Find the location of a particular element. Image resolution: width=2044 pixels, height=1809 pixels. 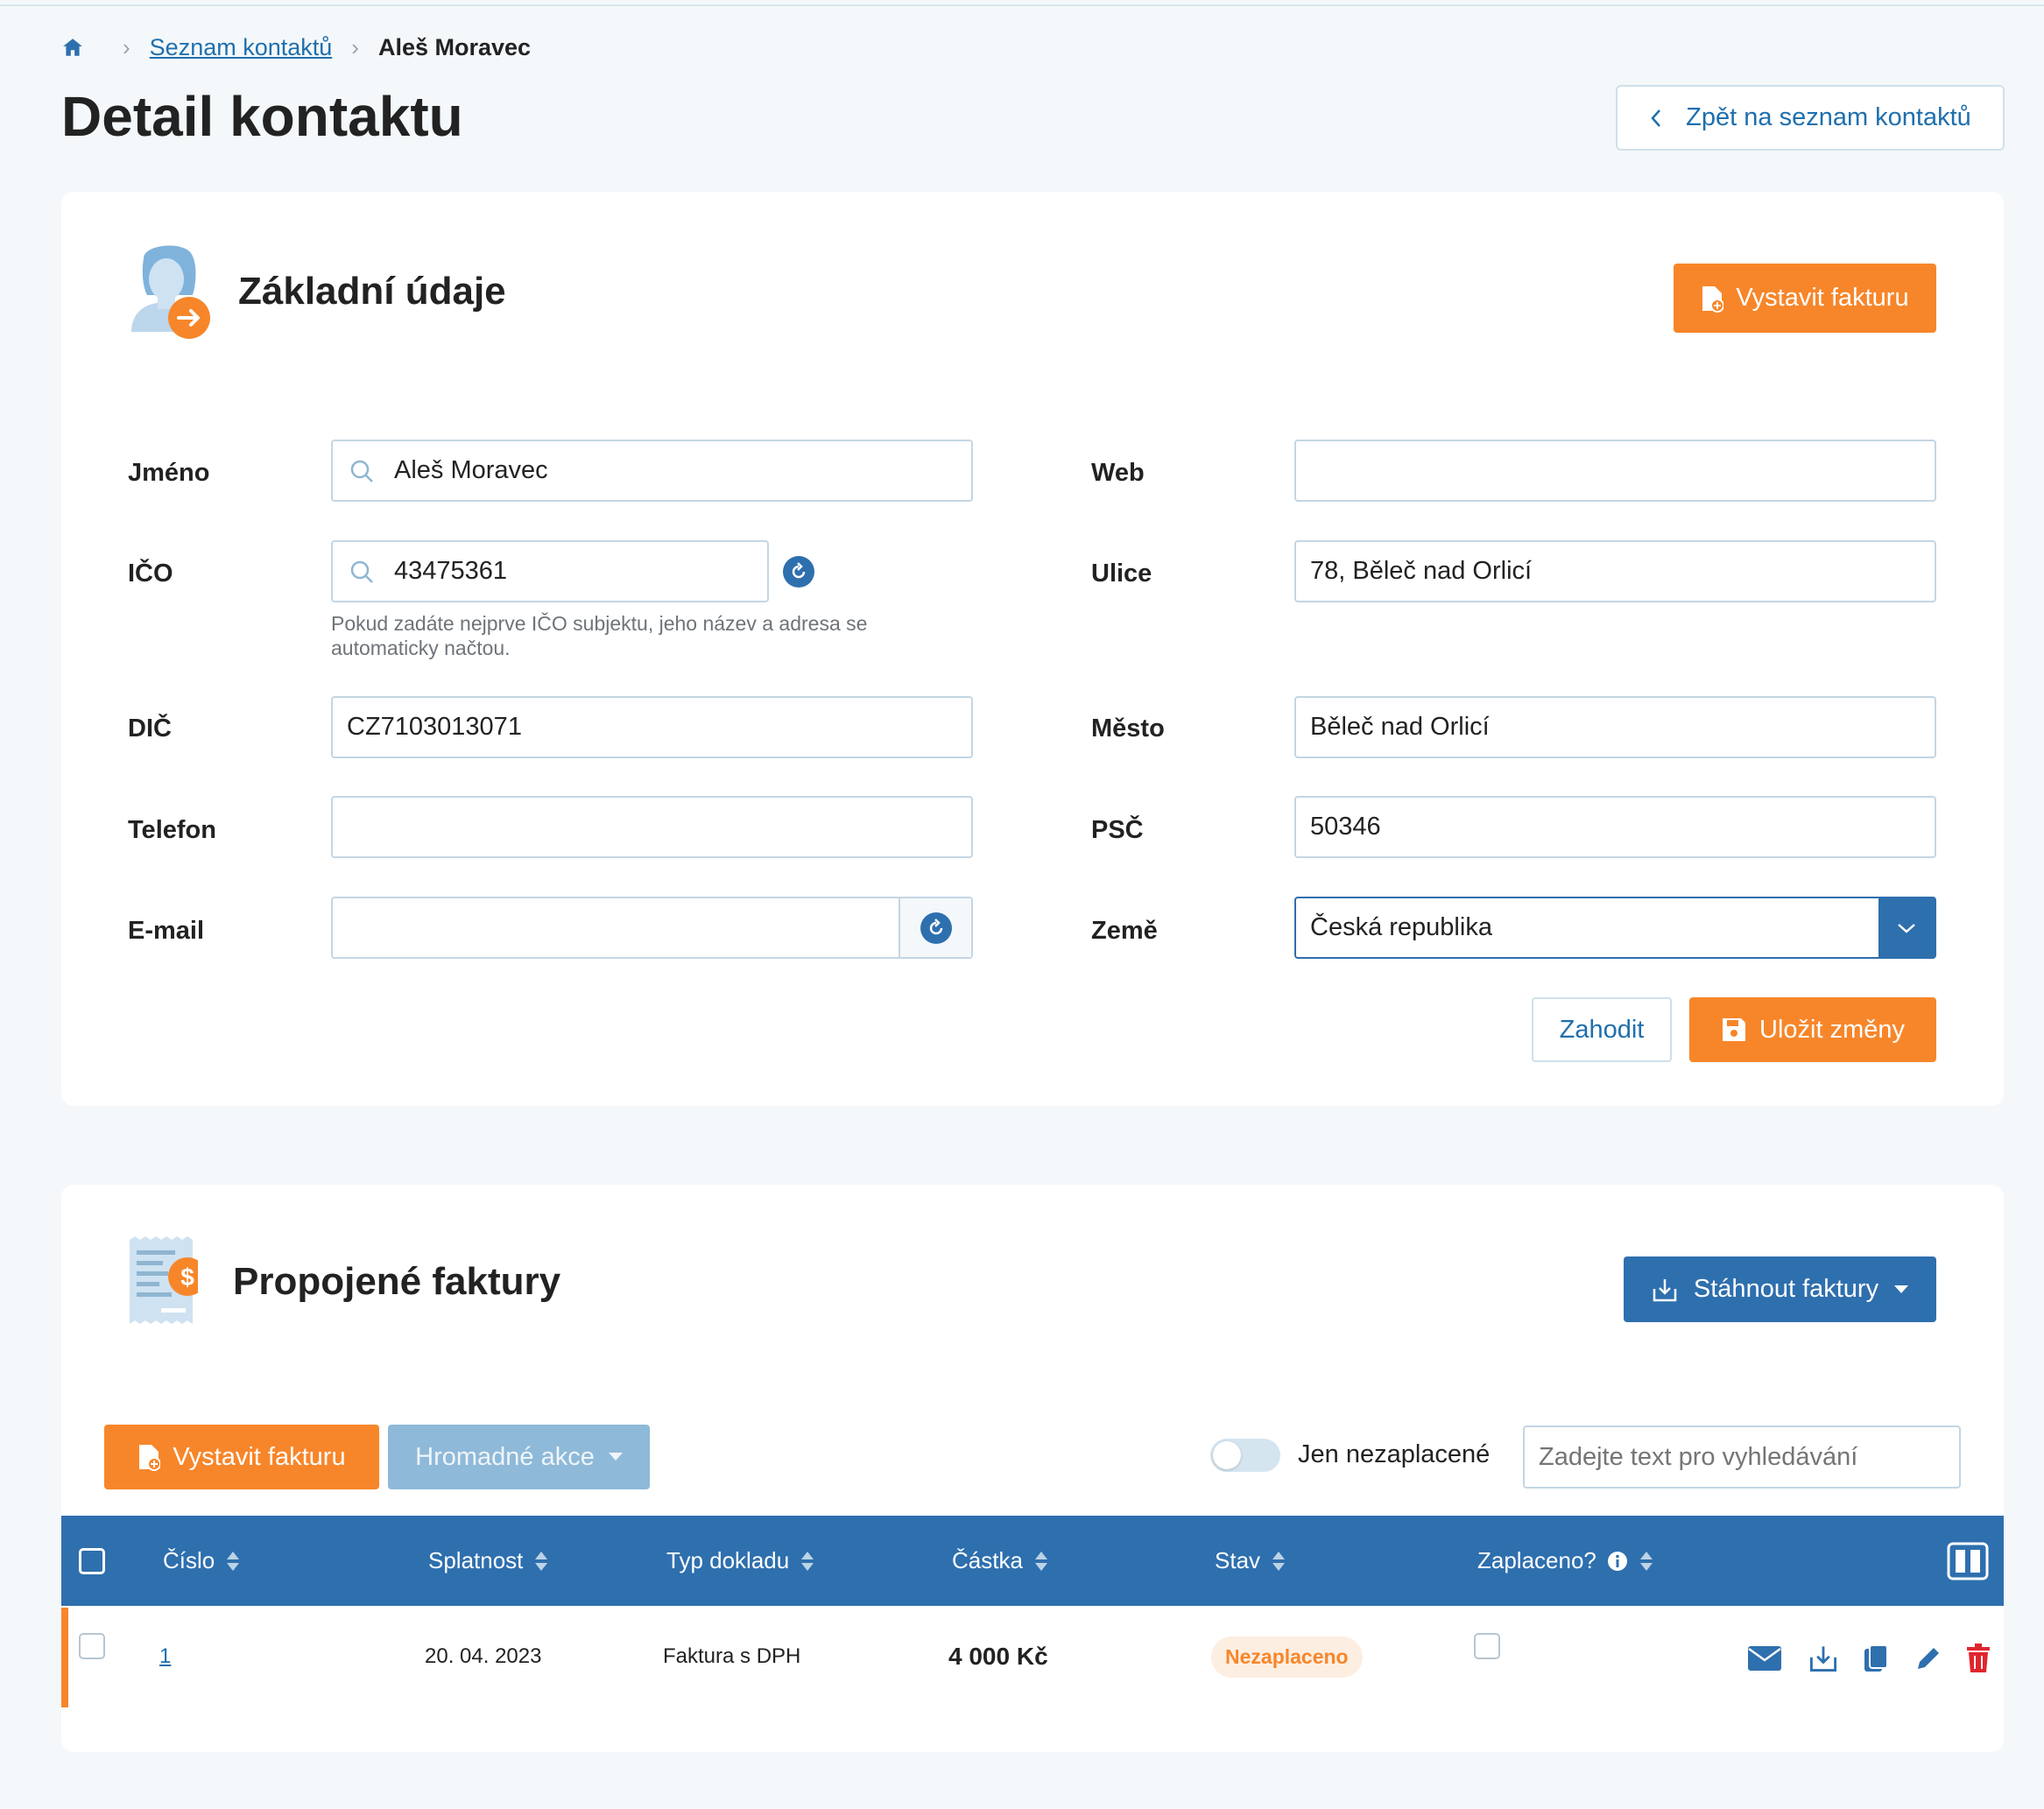

invoice-number-link: 1 is located at coordinates (165, 1656).